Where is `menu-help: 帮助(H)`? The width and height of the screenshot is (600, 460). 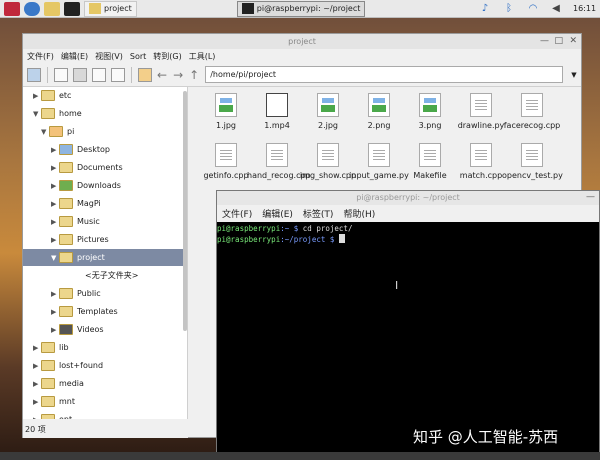 menu-help: 帮助(H) is located at coordinates (359, 213).